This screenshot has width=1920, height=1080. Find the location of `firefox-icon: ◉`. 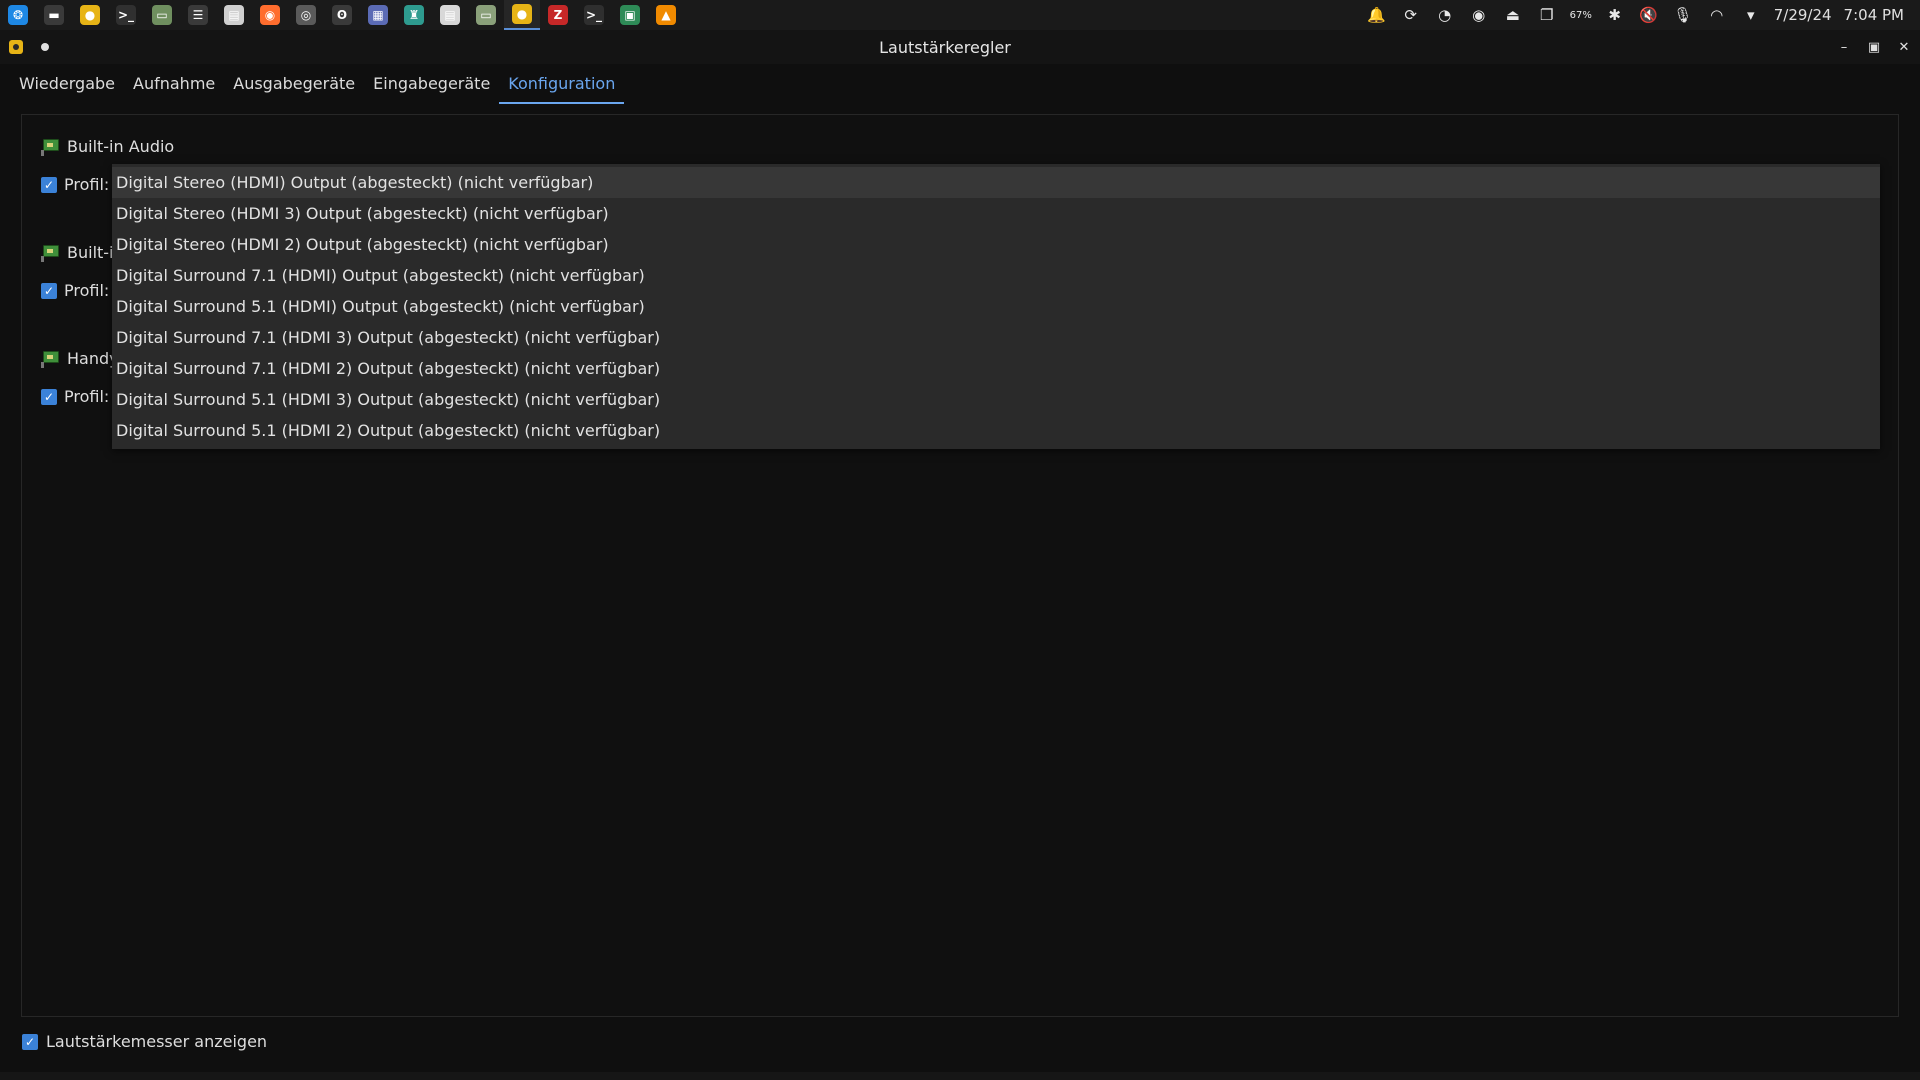

firefox-icon: ◉ is located at coordinates (270, 15).